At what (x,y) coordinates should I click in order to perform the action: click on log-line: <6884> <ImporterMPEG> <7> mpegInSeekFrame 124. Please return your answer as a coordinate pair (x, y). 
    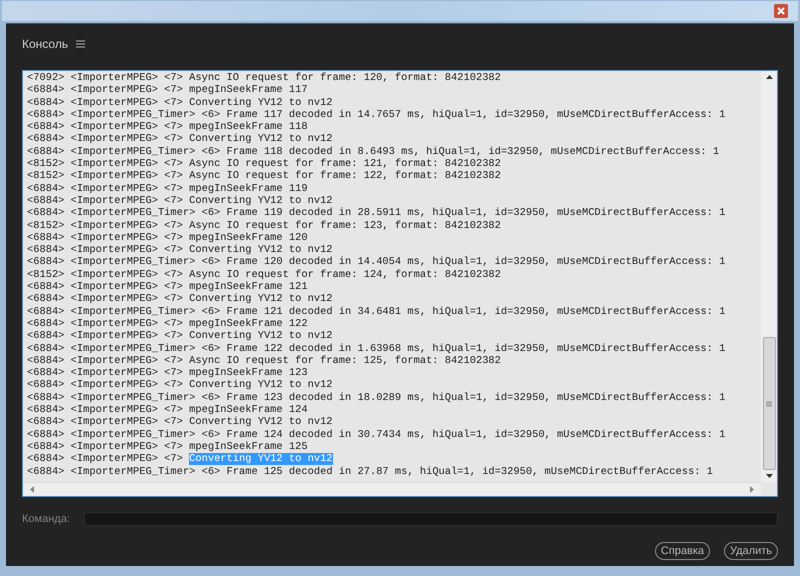
    Looking at the image, I should click on (167, 410).